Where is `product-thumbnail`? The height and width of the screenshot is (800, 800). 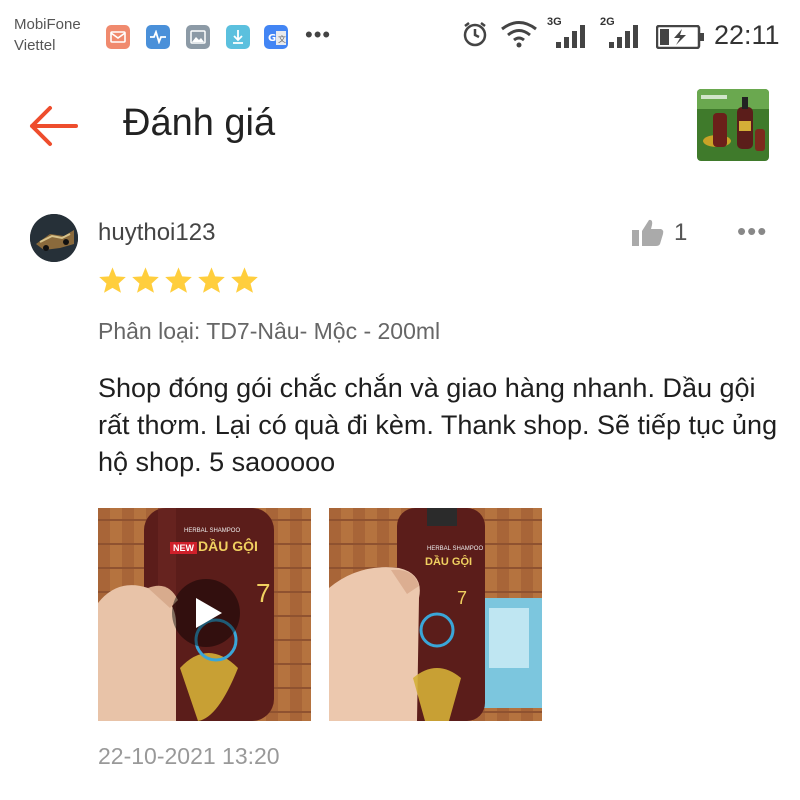 product-thumbnail is located at coordinates (733, 125).